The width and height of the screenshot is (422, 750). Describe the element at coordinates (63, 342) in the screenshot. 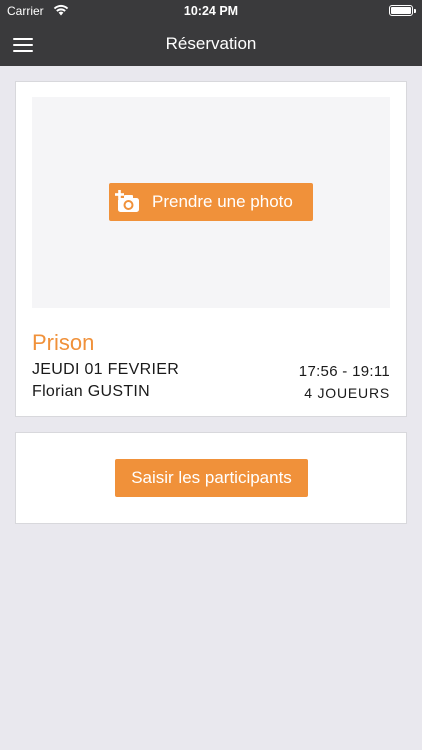

I see `reservation-title: Prison` at that location.